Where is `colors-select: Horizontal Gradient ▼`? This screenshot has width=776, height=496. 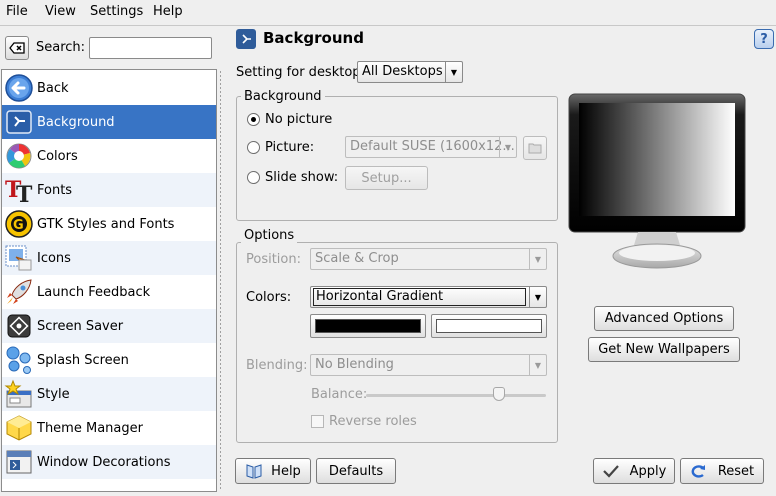 colors-select: Horizontal Gradient ▼ is located at coordinates (428, 297).